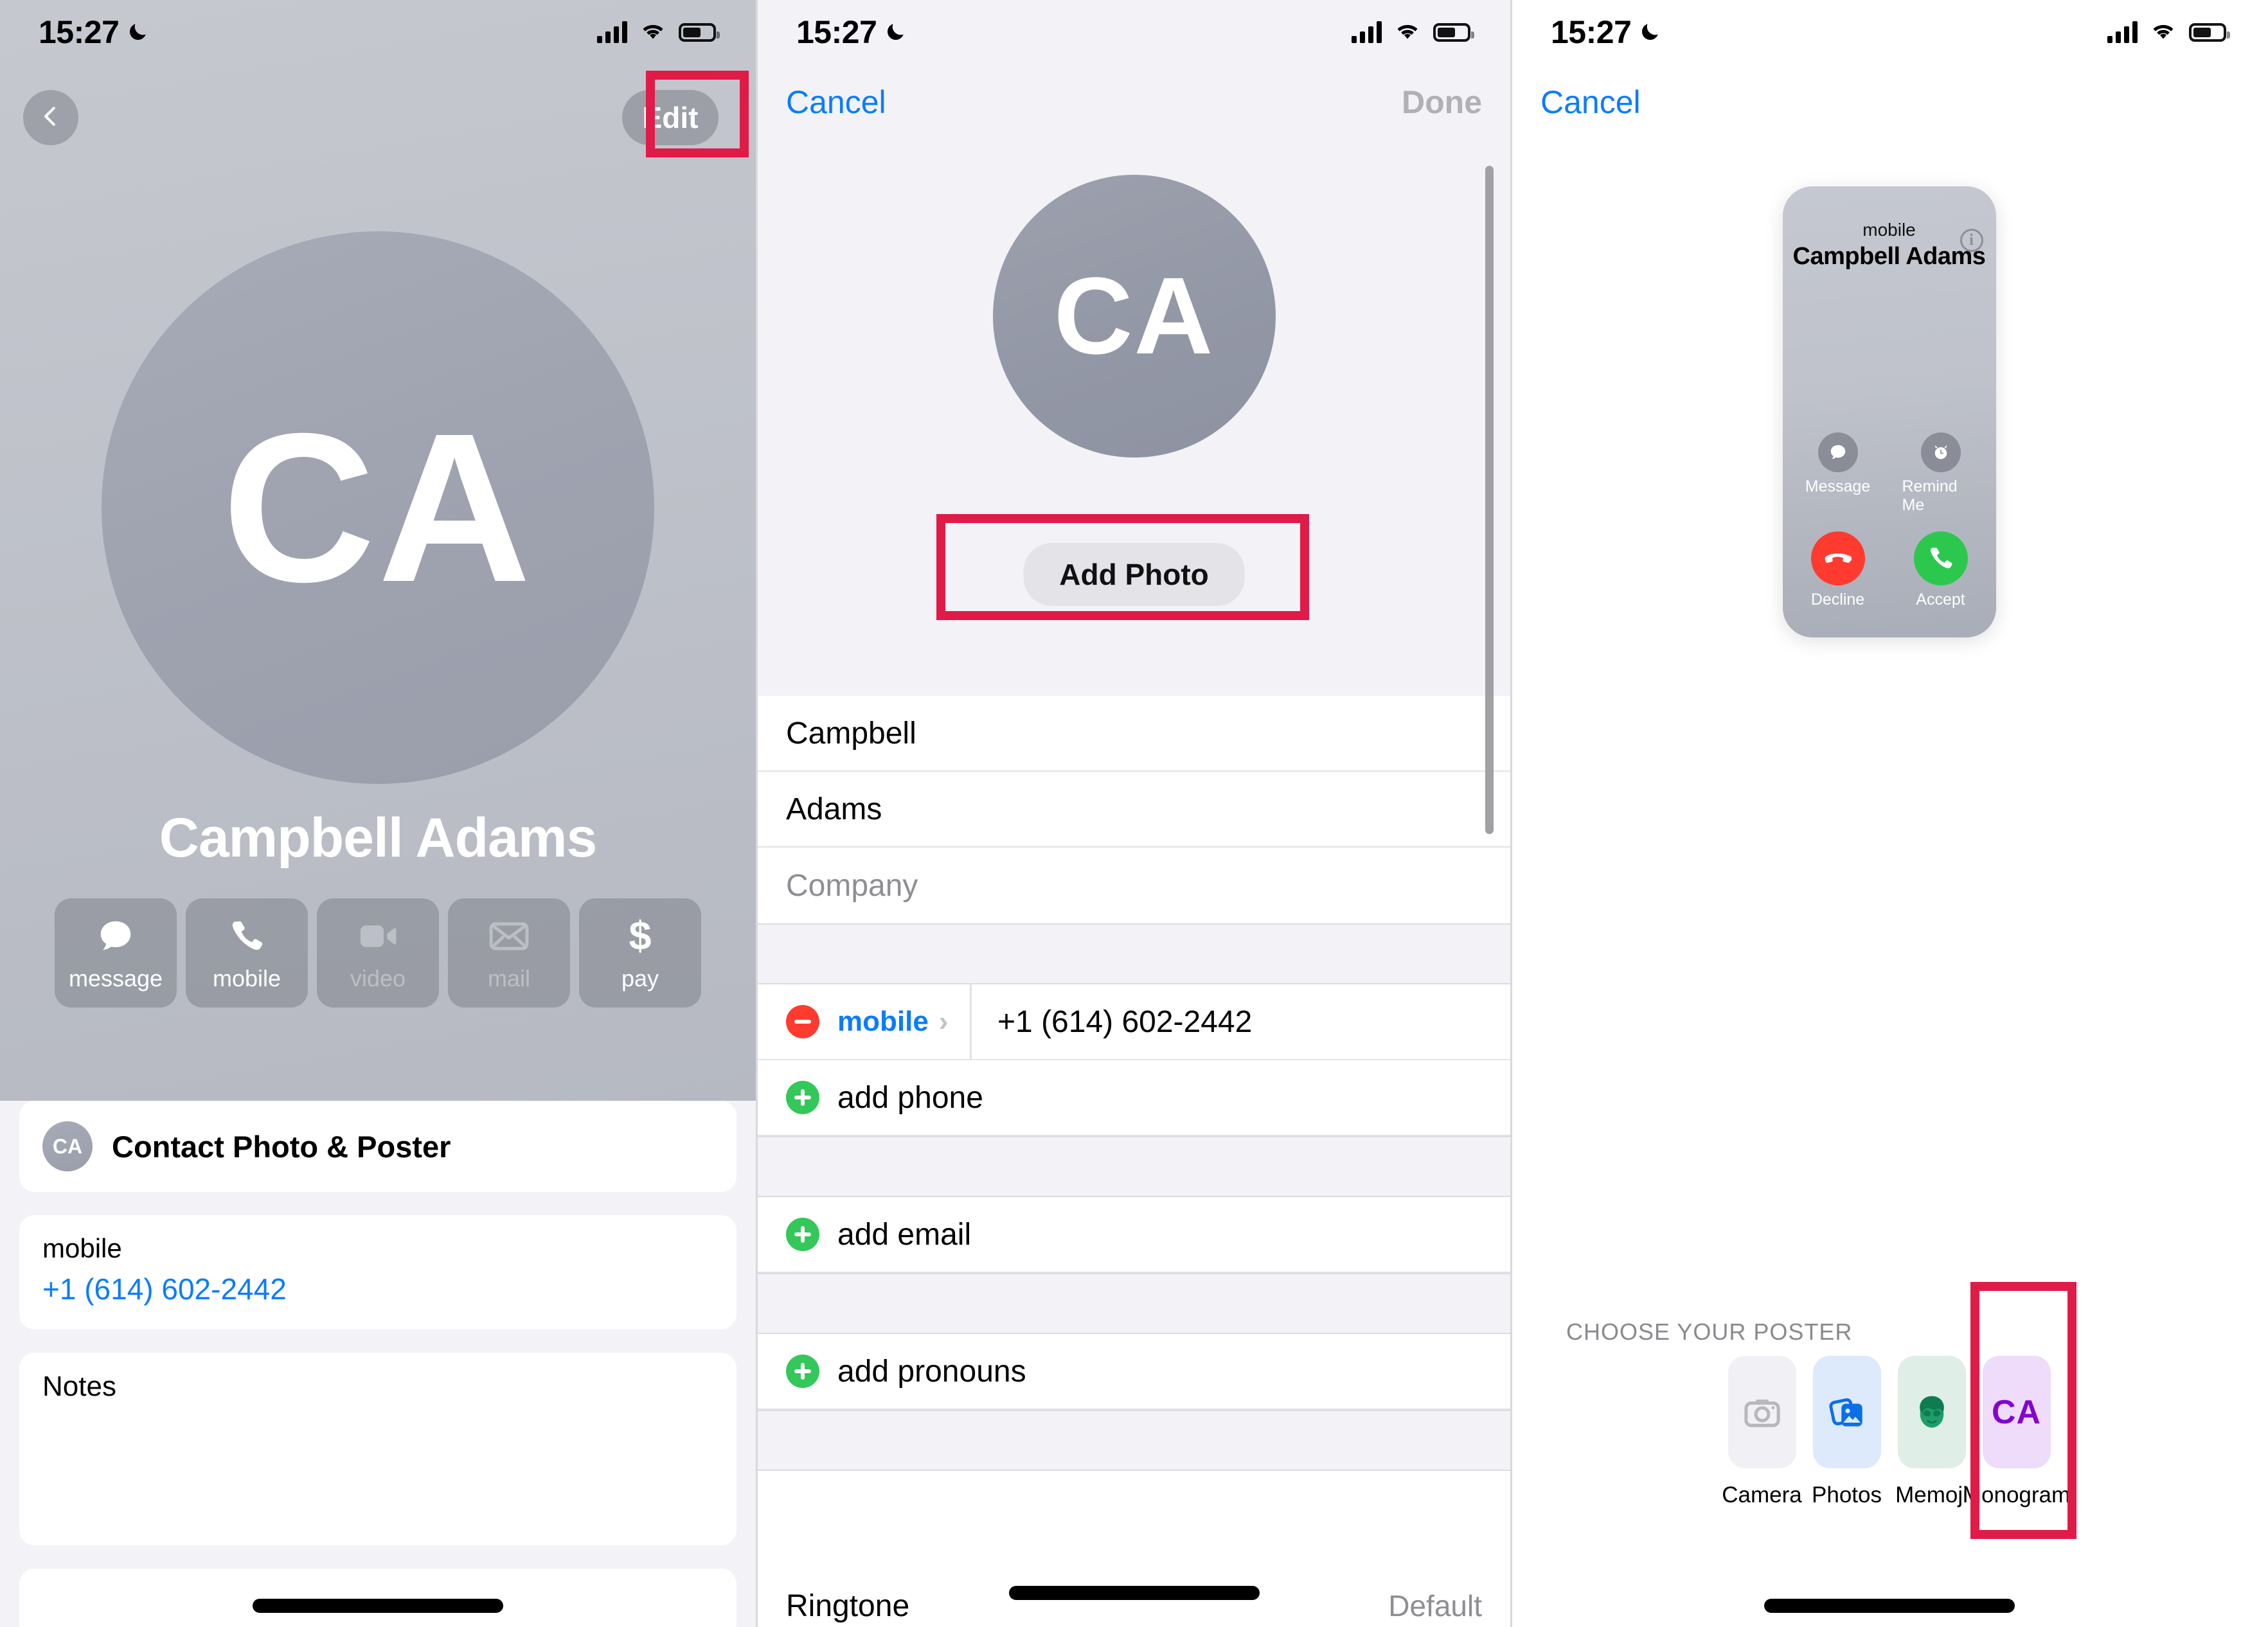  I want to click on status-bar-panel3: 15:27, so click(1889, 32).